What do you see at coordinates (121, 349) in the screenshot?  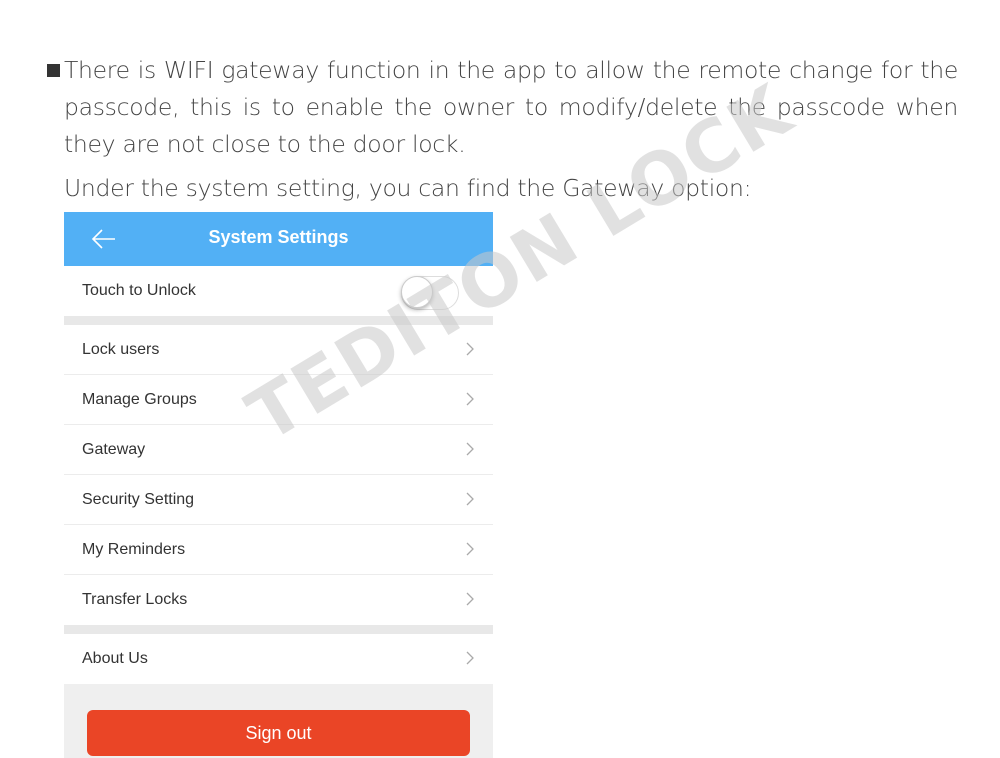 I see `menu-item-label: Lock users` at bounding box center [121, 349].